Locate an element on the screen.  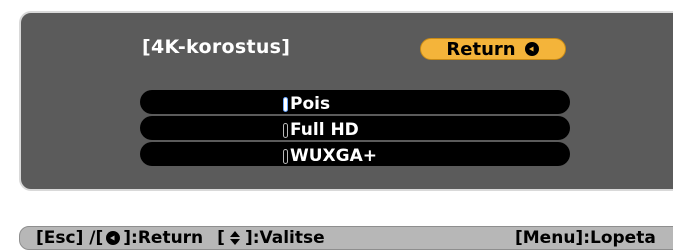
return-button: Return is located at coordinates (493, 49).